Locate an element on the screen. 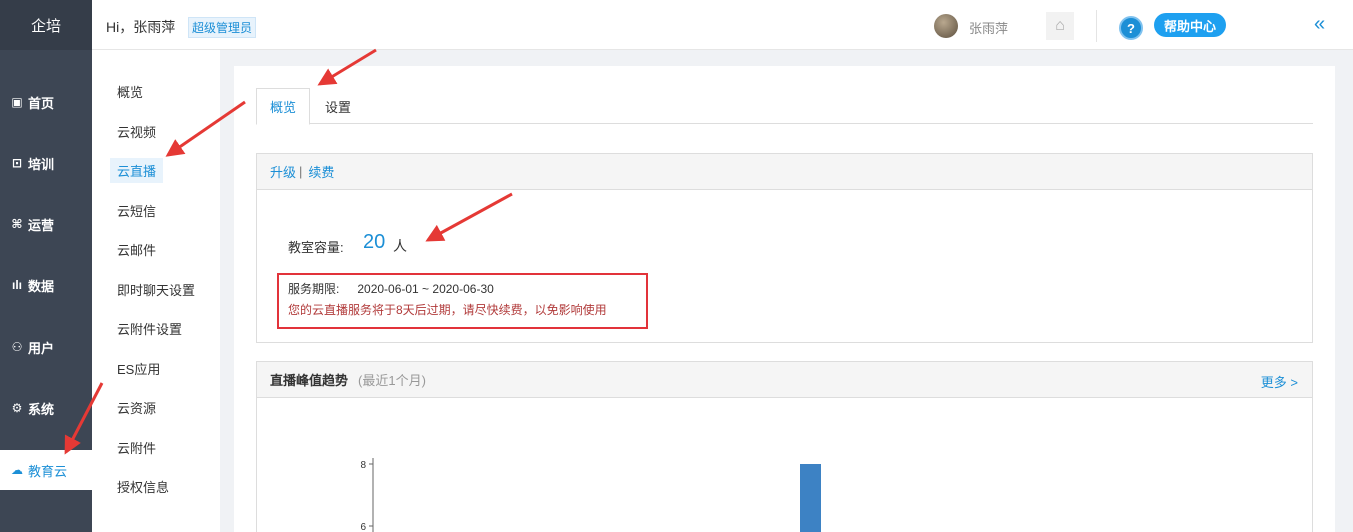 This screenshot has width=1353, height=532. nav-item-6: ☁ 教育云 is located at coordinates (46, 470).